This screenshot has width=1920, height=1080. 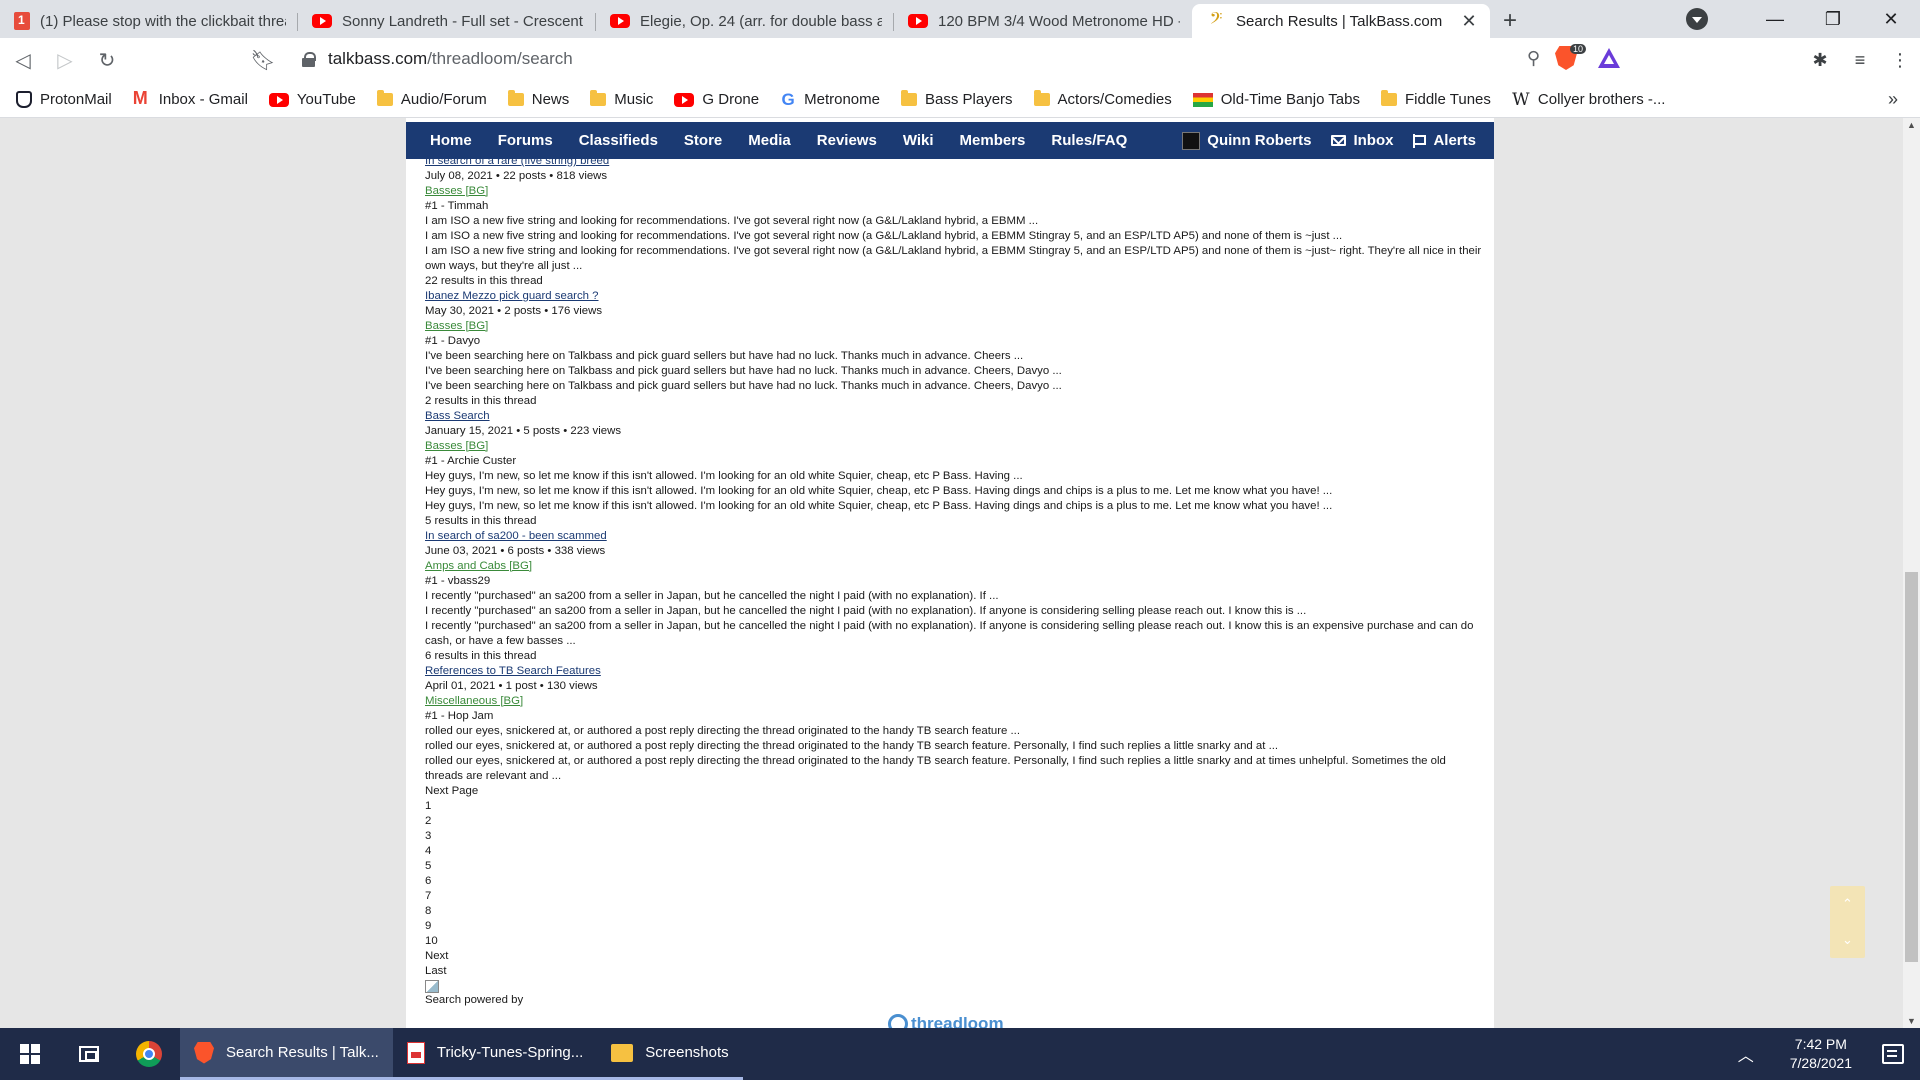 What do you see at coordinates (525, 140) in the screenshot?
I see `nav-forums: Forums` at bounding box center [525, 140].